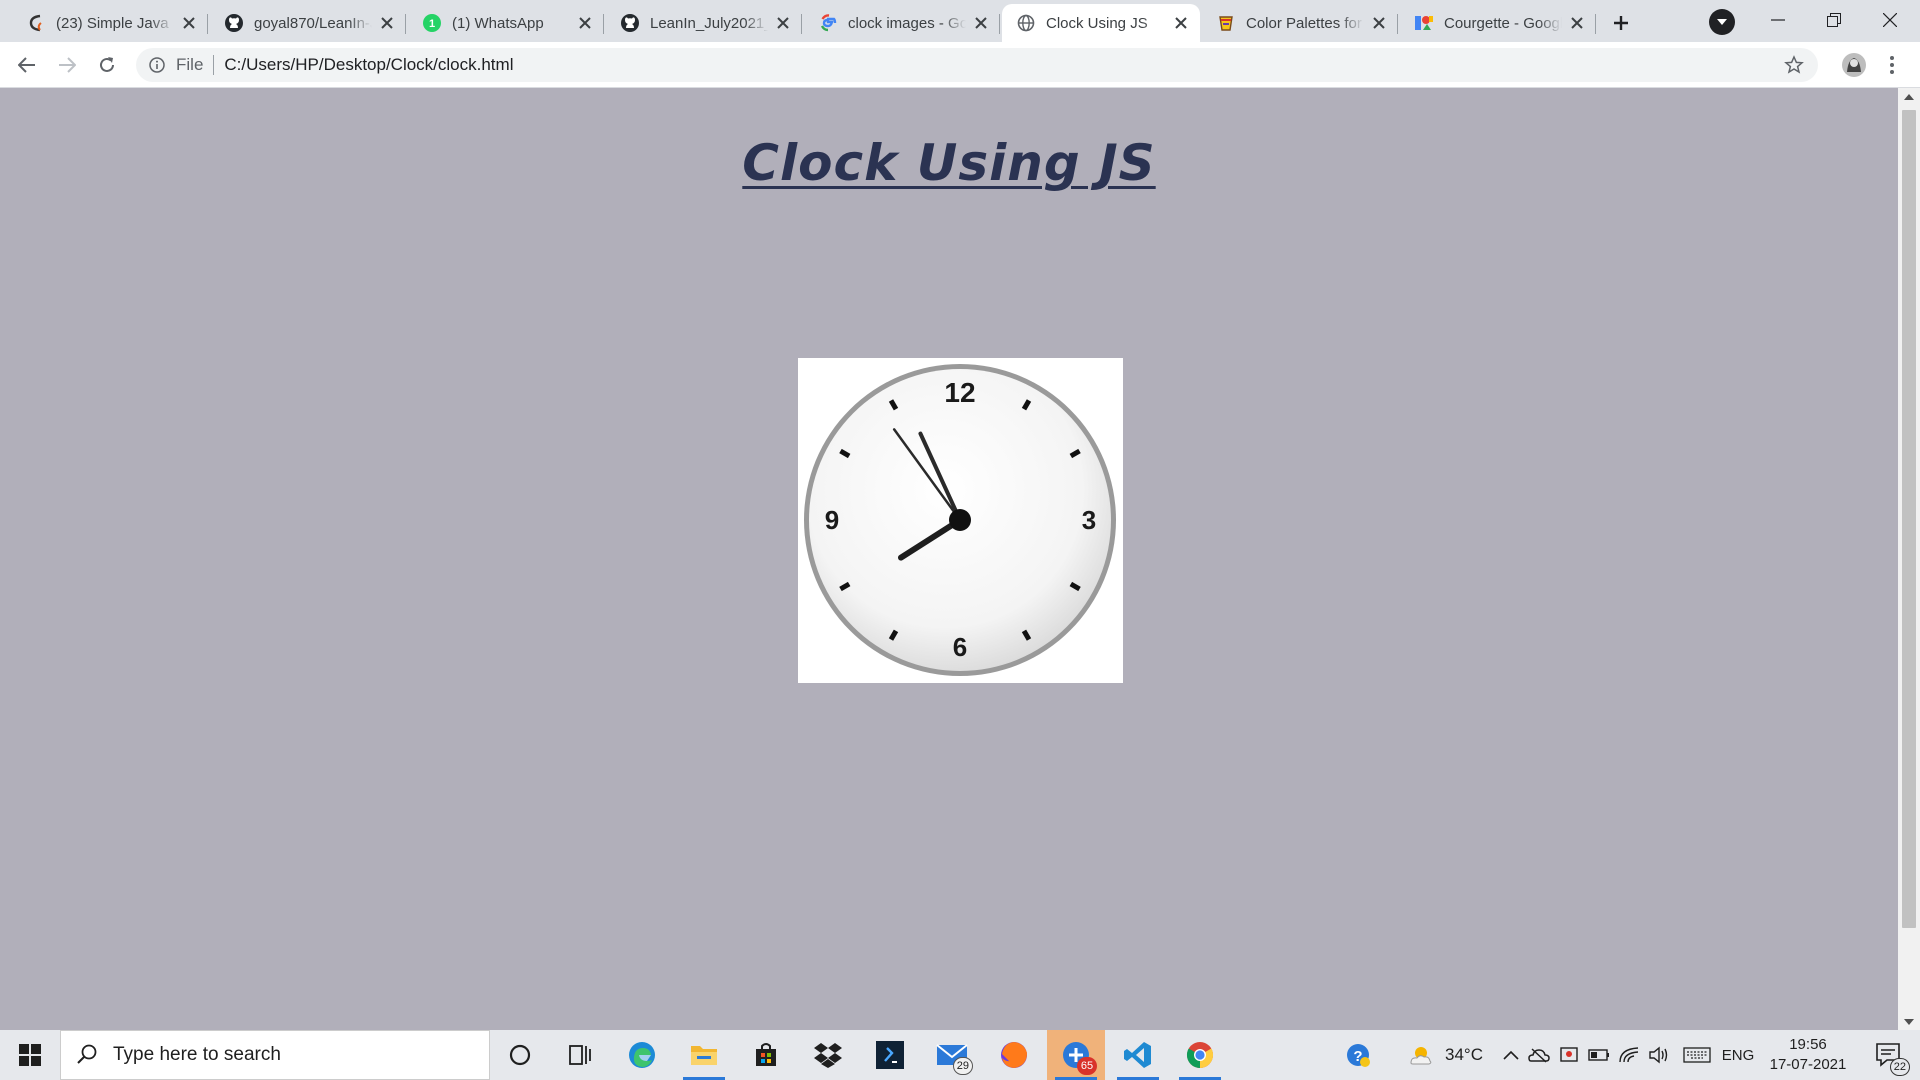  What do you see at coordinates (1358, 1055) in the screenshot?
I see `help-icon: ?` at bounding box center [1358, 1055].